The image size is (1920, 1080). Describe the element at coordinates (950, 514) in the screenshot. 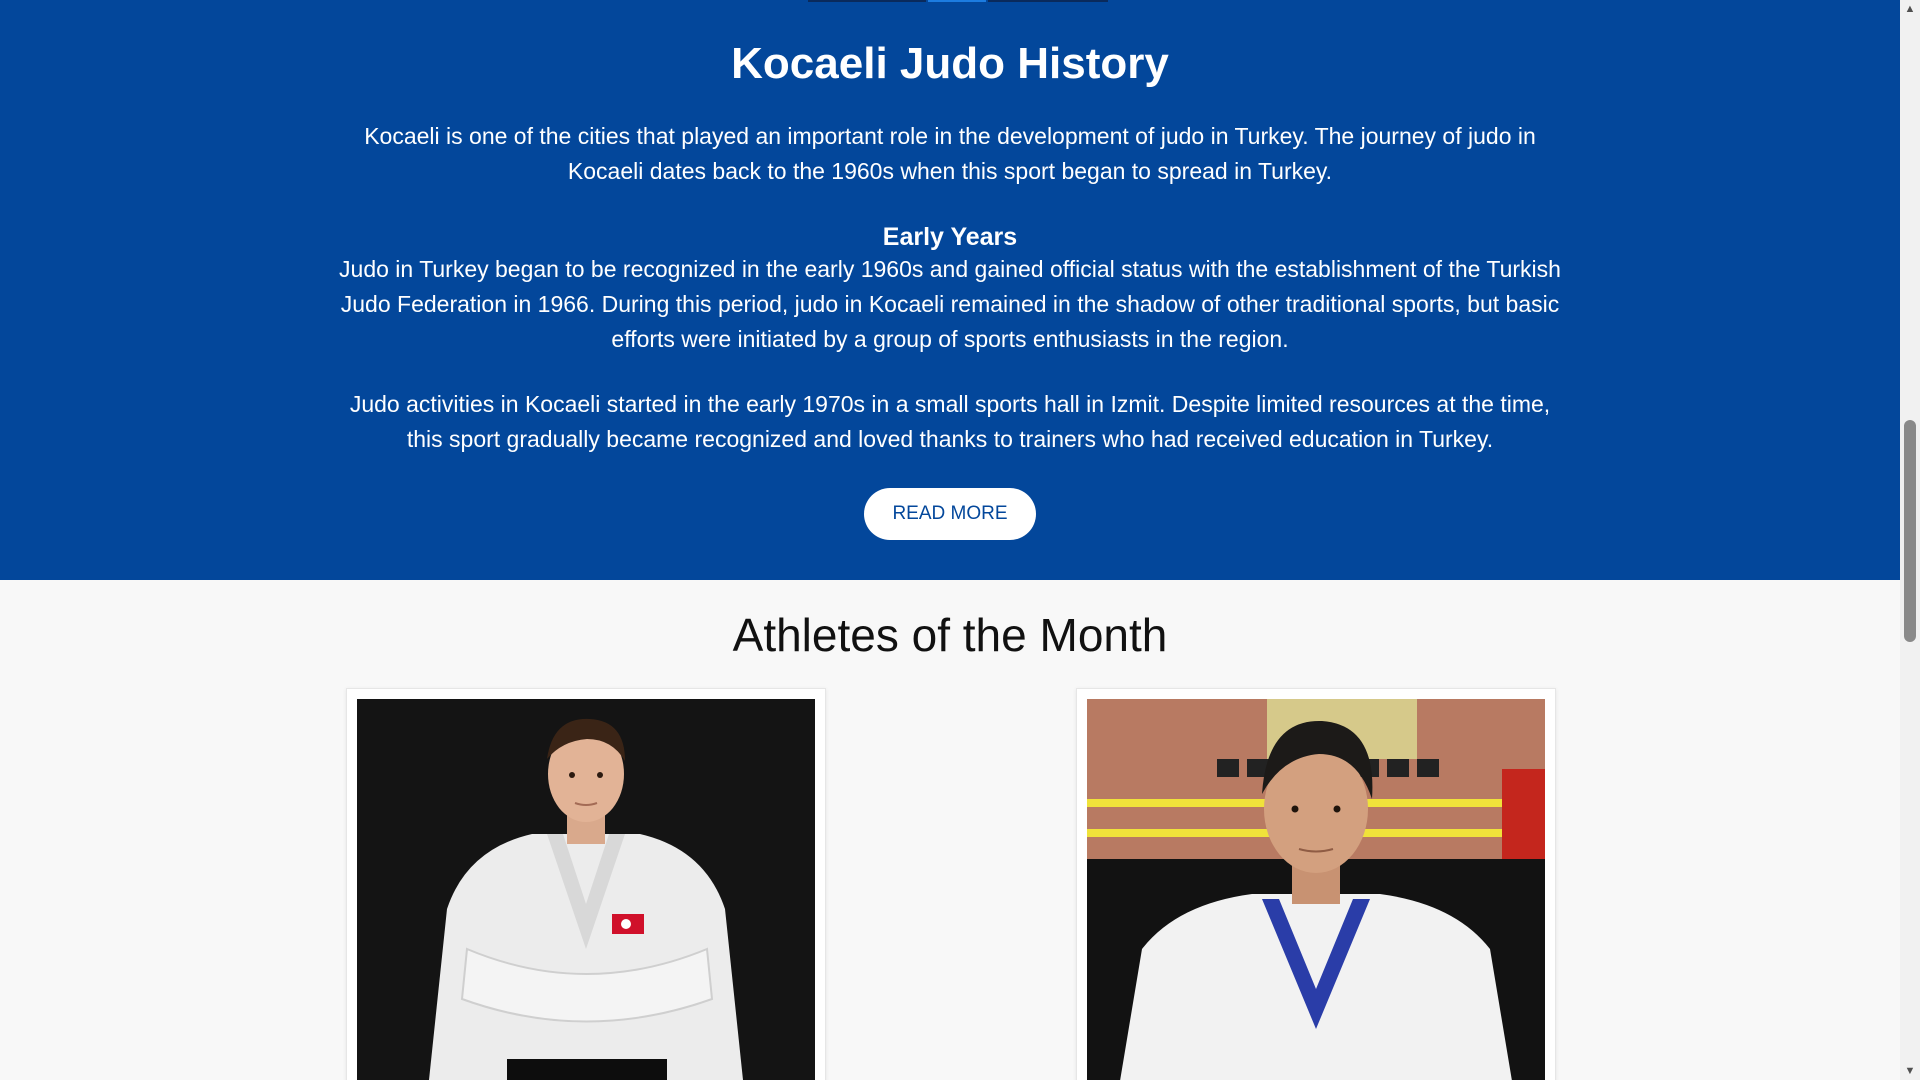

I see `read-more-button: READ MORE` at that location.